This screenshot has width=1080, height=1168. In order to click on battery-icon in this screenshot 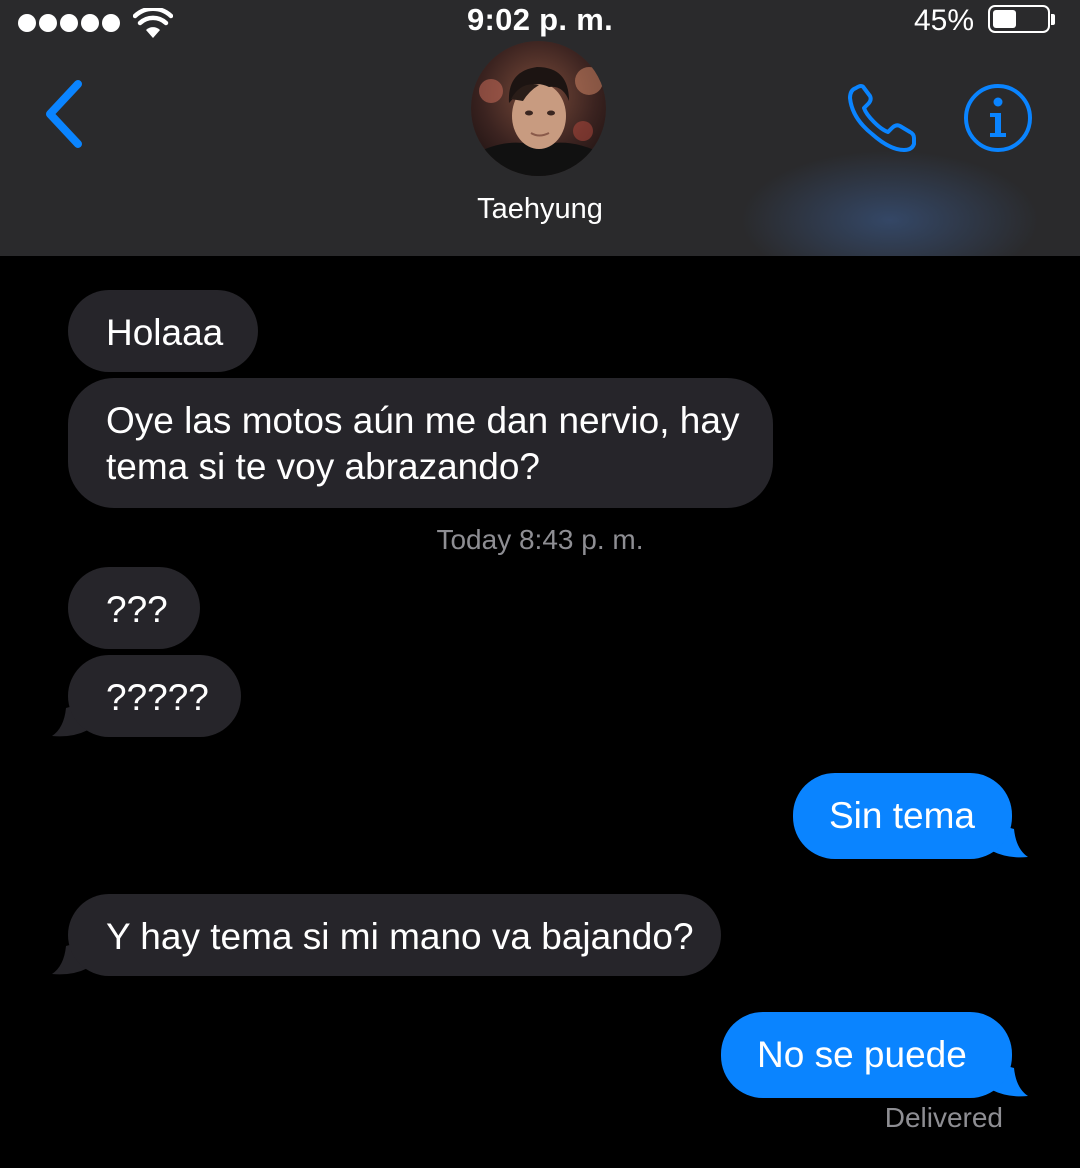, I will do `click(1019, 19)`.